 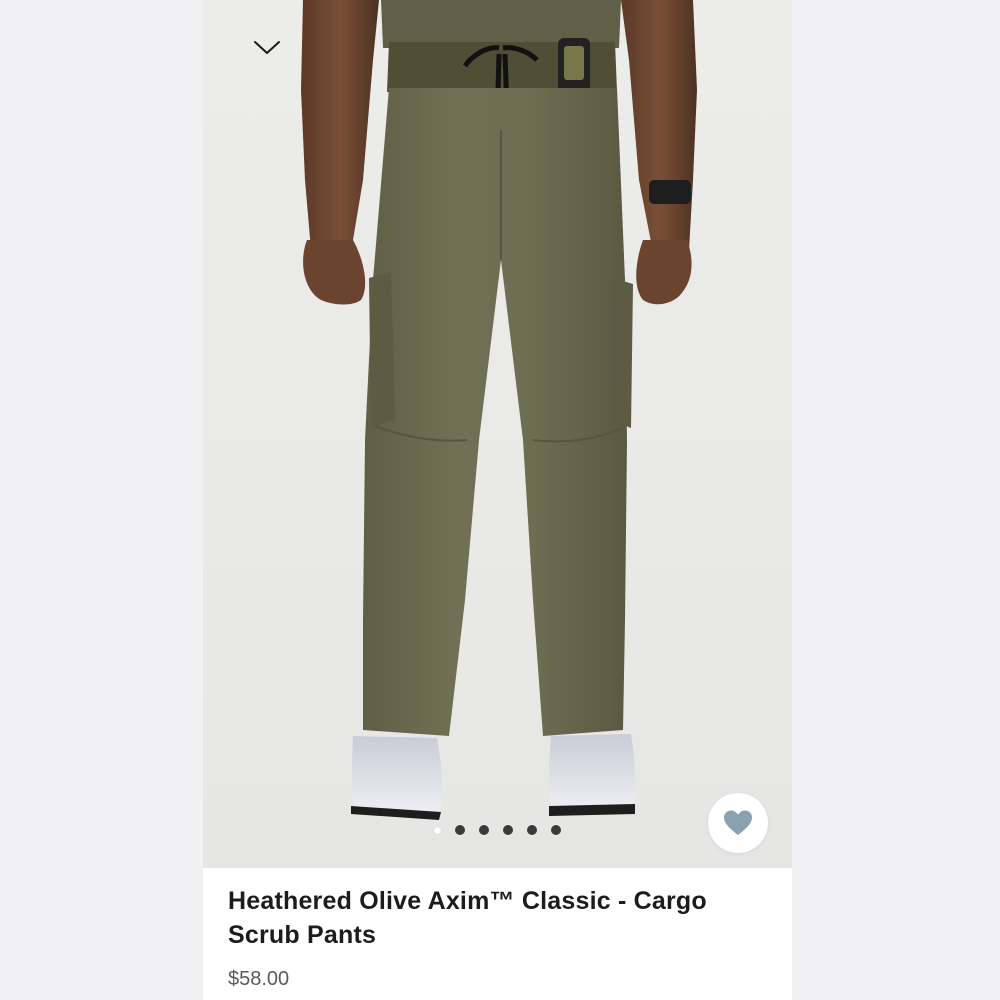 I want to click on collapse-button, so click(x=267, y=48).